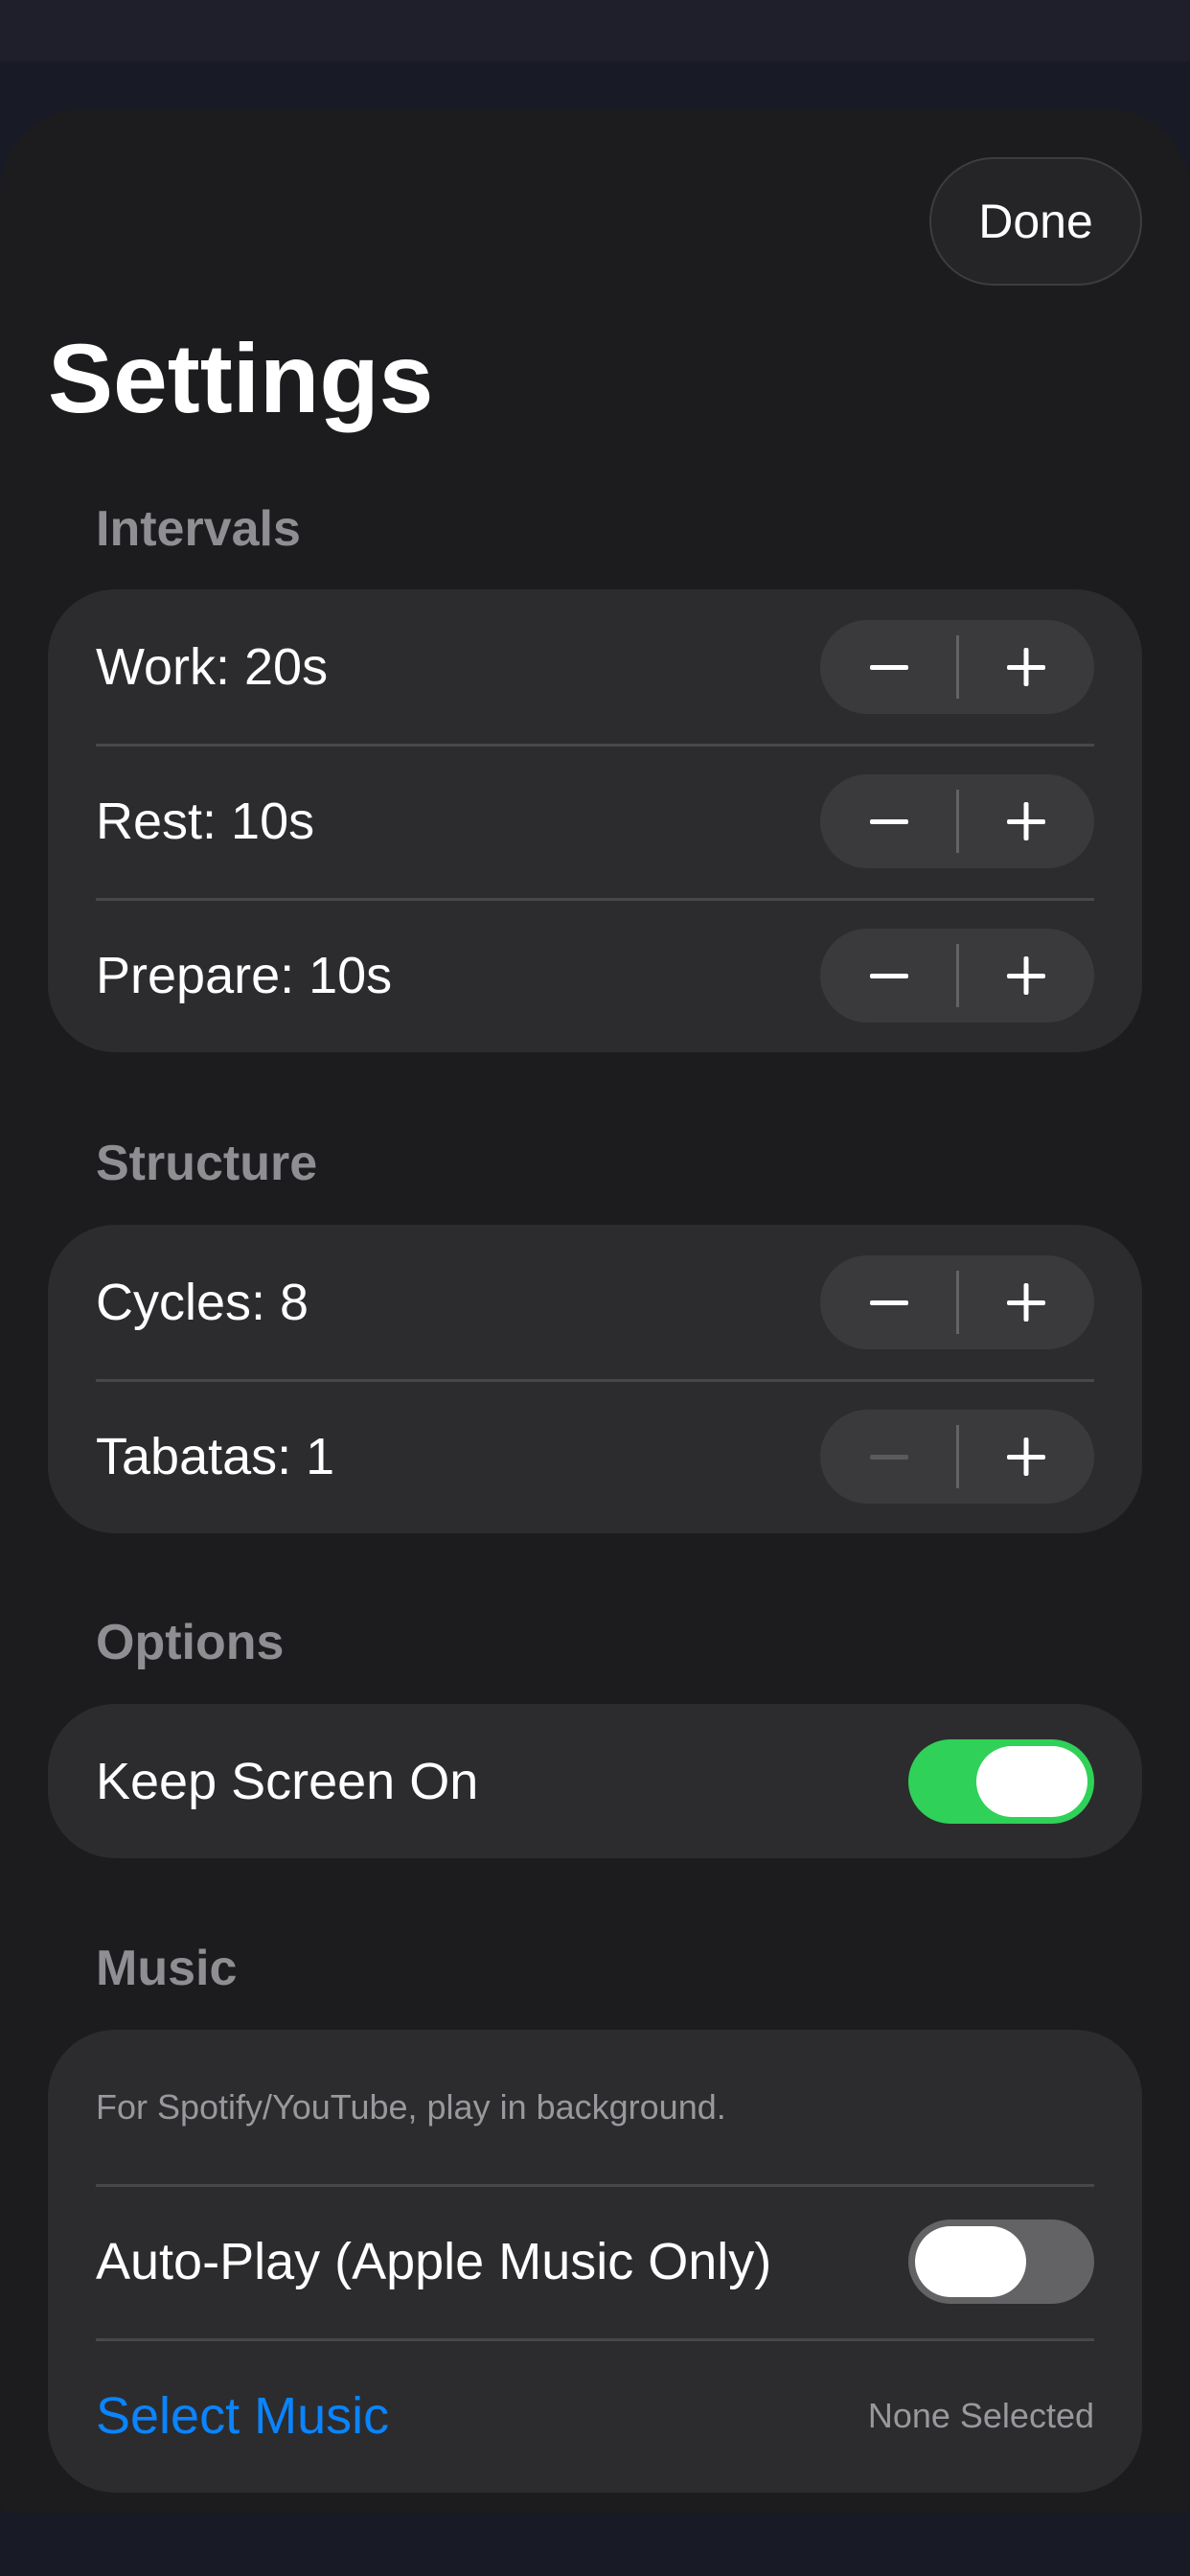 The width and height of the screenshot is (1190, 2576). What do you see at coordinates (167, 1968) in the screenshot?
I see `section-header-music: Music` at bounding box center [167, 1968].